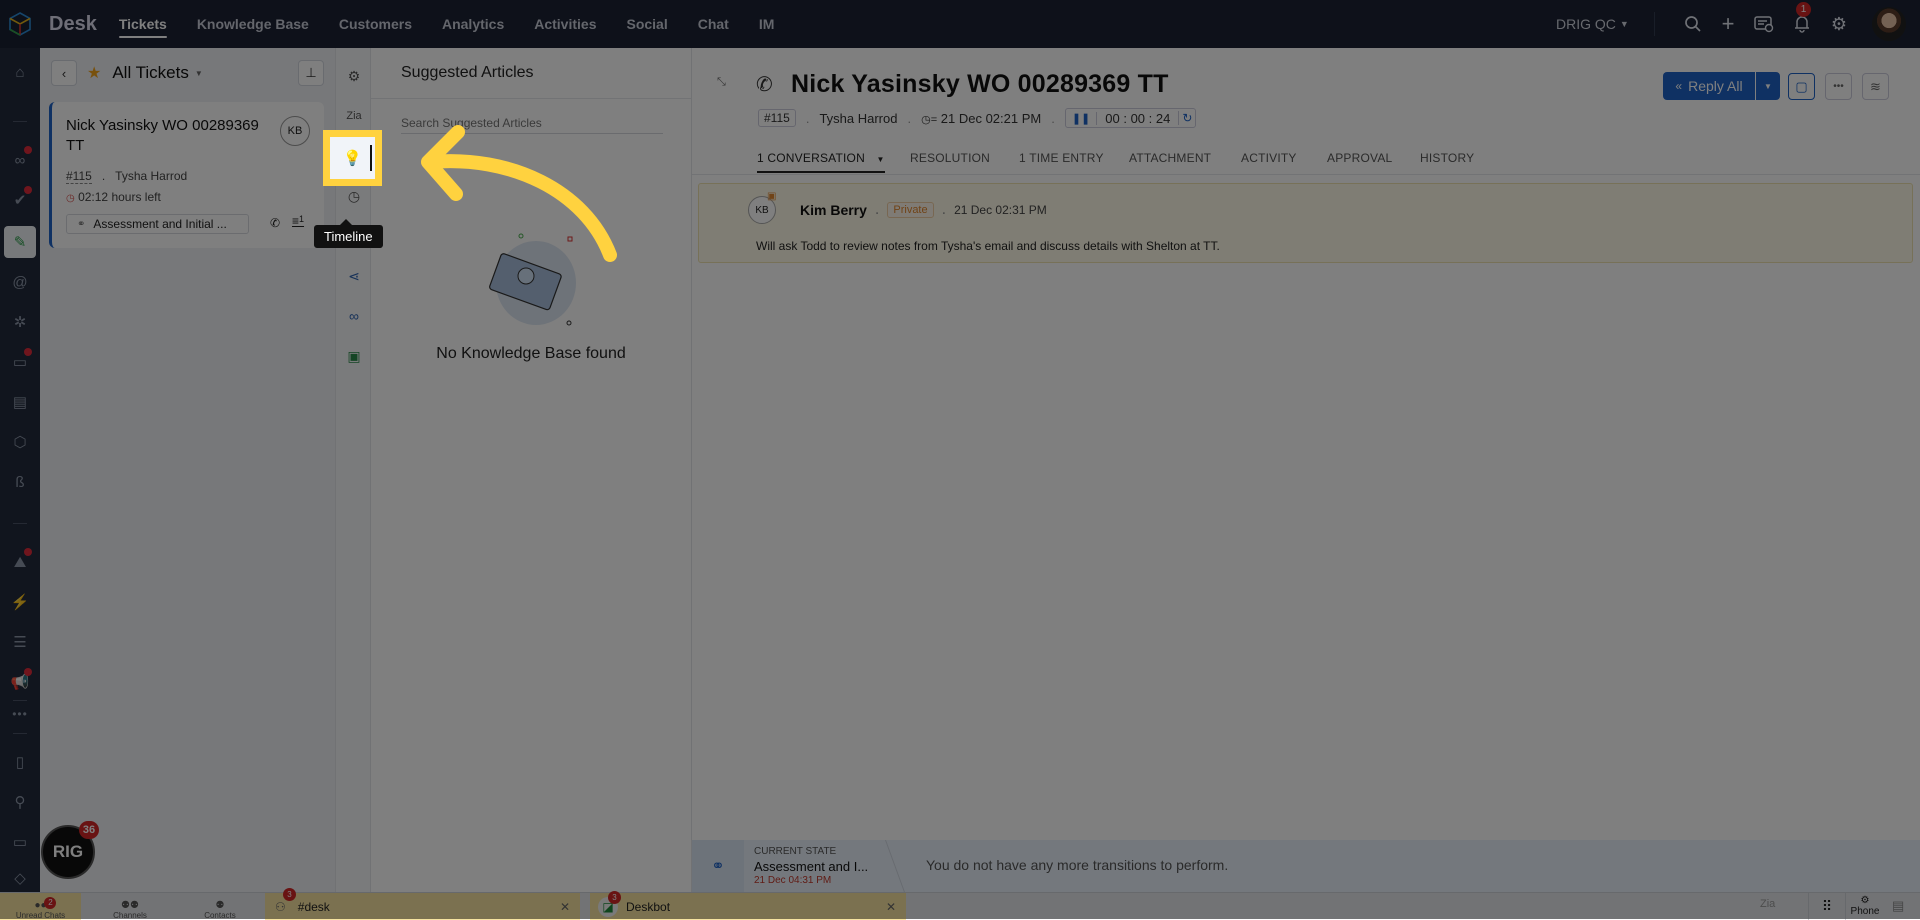 This screenshot has width=1920, height=920. Describe the element at coordinates (354, 276) in the screenshot. I see `share-icon: ⋖` at that location.